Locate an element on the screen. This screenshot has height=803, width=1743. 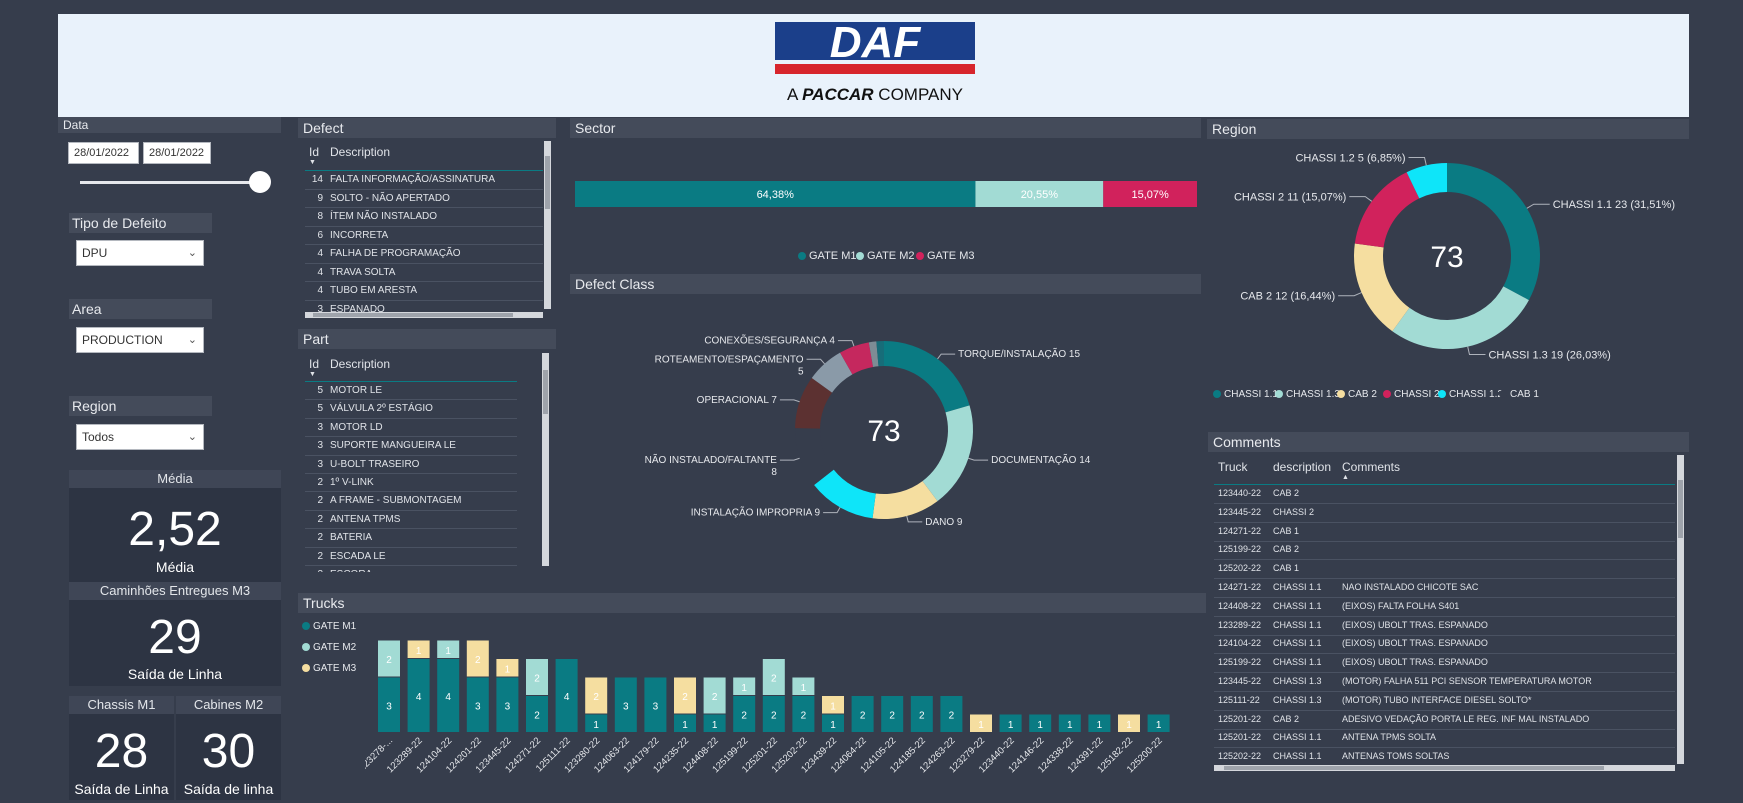
comment-row: 125202-22 CHASSI 1.1 ANTENAS TOMS SOLTAS is located at coordinates (1444, 756).